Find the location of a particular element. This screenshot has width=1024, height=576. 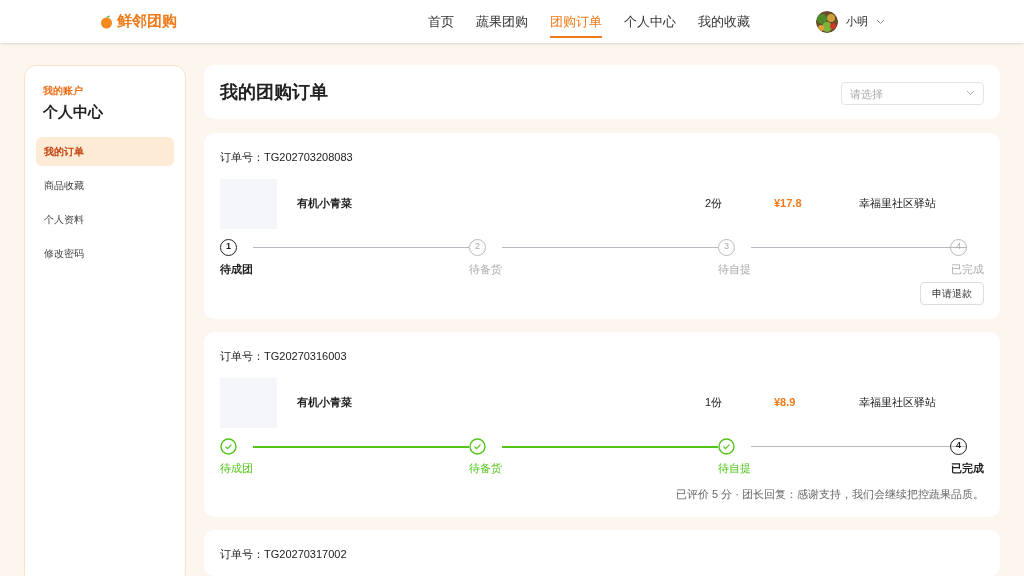

quantity-text: 2份 is located at coordinates (714, 204).